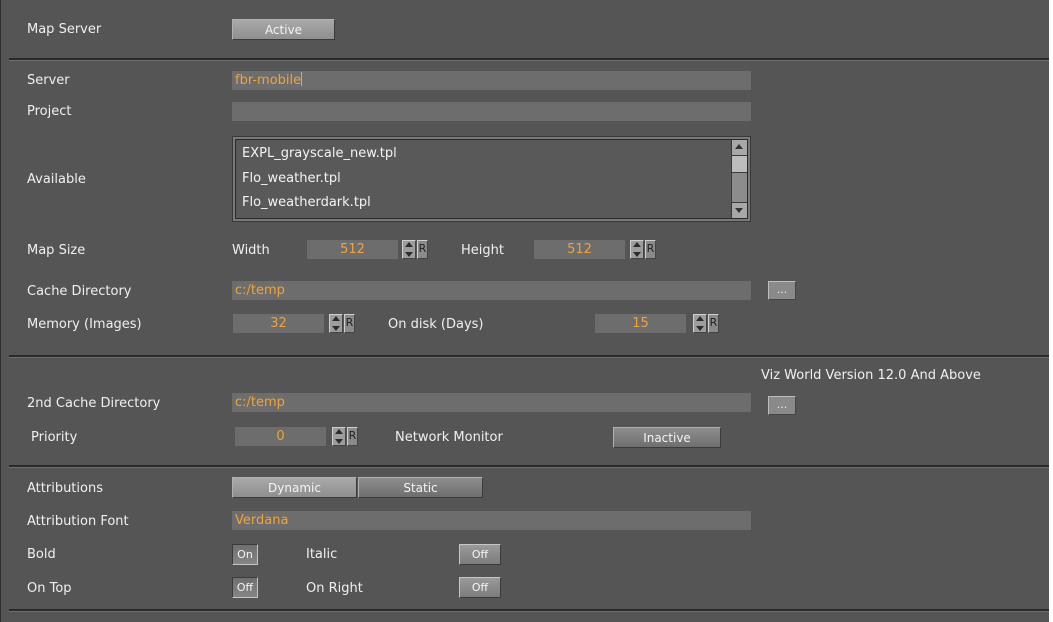  What do you see at coordinates (482, 250) in the screenshot?
I see `height-label: Height` at bounding box center [482, 250].